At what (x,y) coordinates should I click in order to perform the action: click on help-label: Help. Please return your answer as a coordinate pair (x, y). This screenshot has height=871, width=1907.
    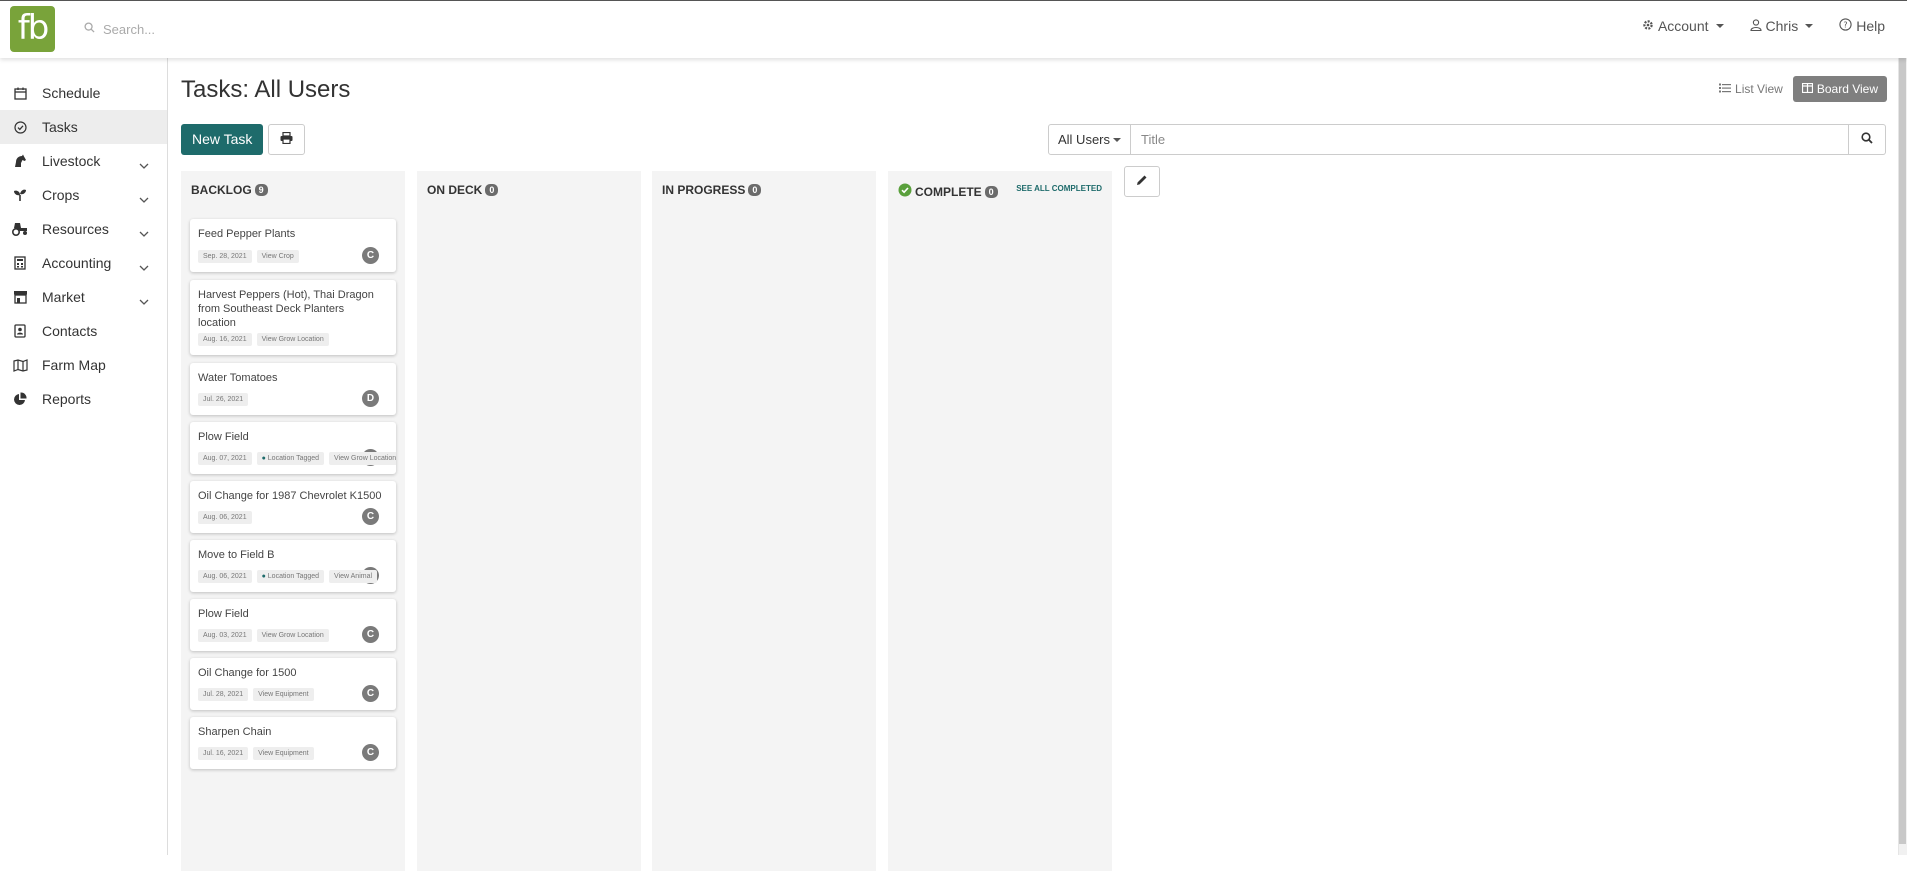
    Looking at the image, I should click on (1870, 26).